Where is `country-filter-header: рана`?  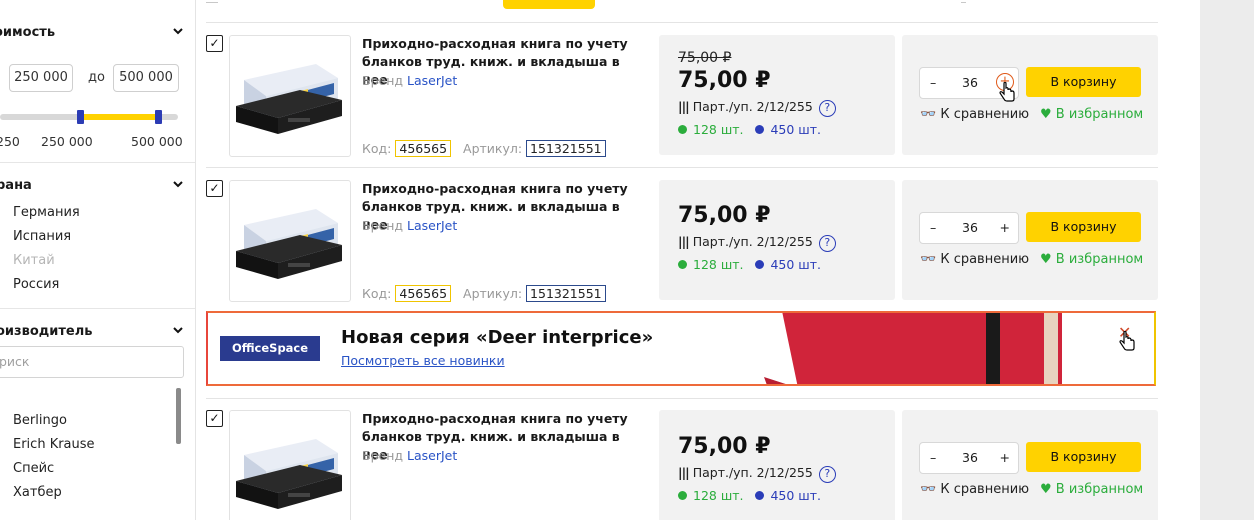
country-filter-header: рана is located at coordinates (95, 185).